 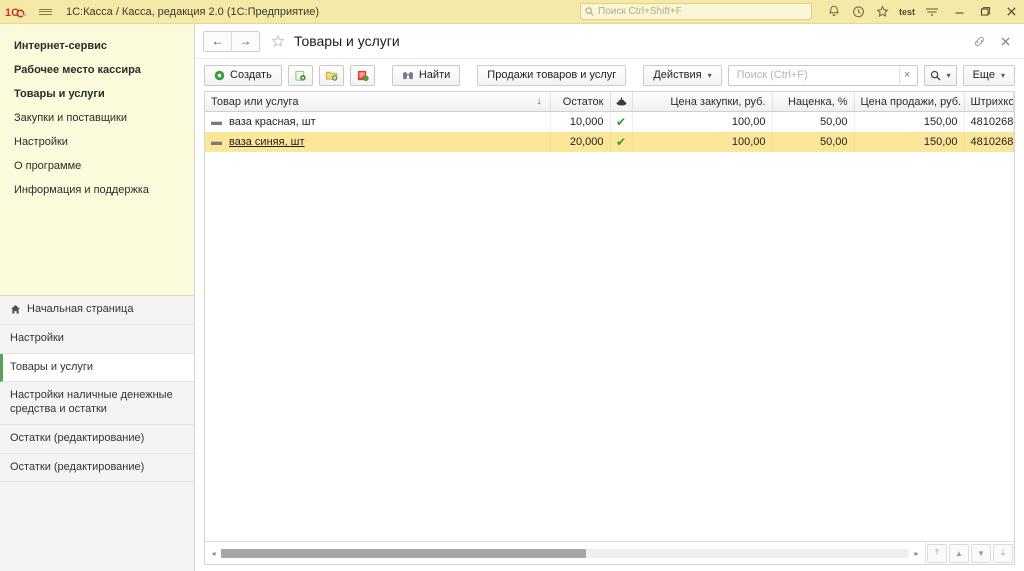 I want to click on cell-item-name: ▬ ваза красная, шт, so click(x=378, y=121).